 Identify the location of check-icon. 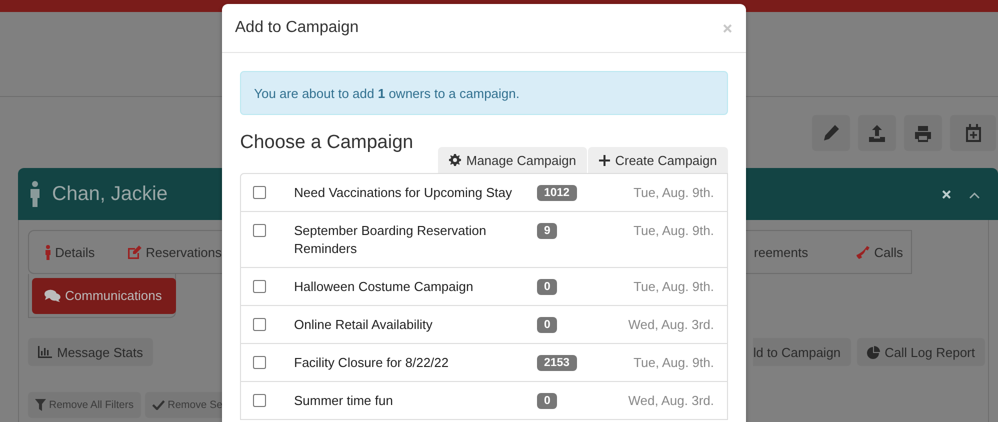
(158, 405).